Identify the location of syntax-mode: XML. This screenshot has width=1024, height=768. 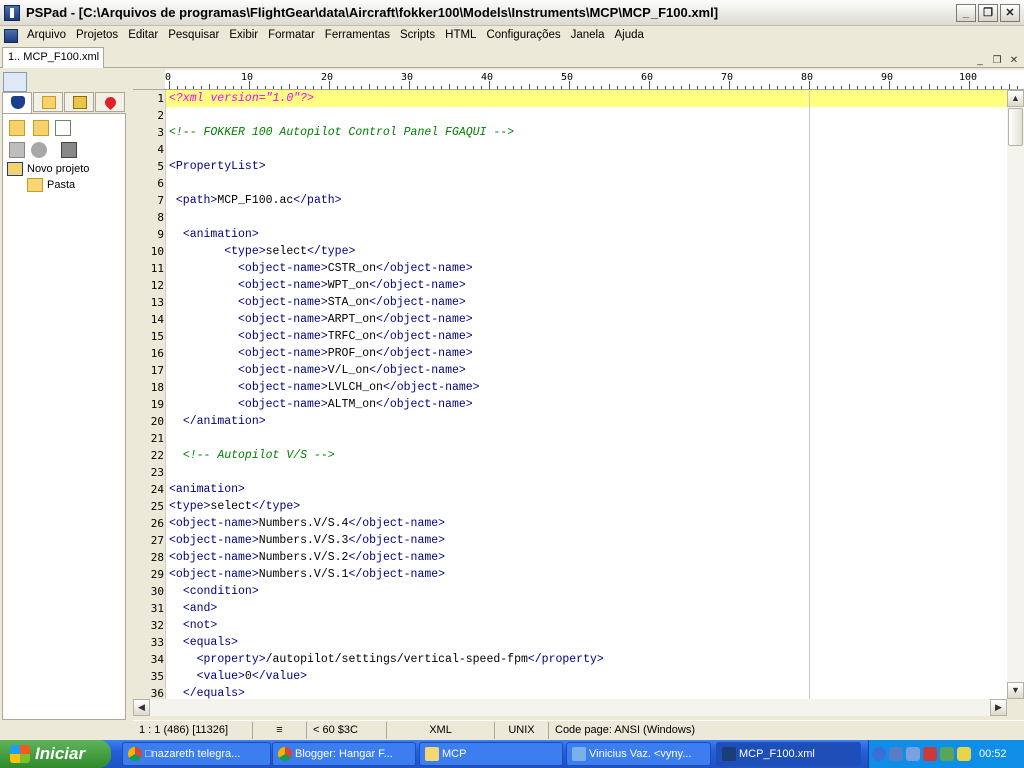
(441, 730).